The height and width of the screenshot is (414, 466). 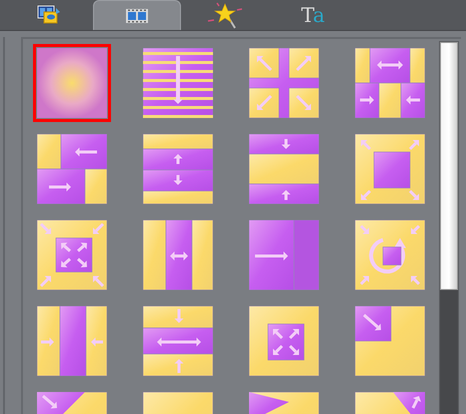 What do you see at coordinates (49, 15) in the screenshot?
I see `film-photo-icon` at bounding box center [49, 15].